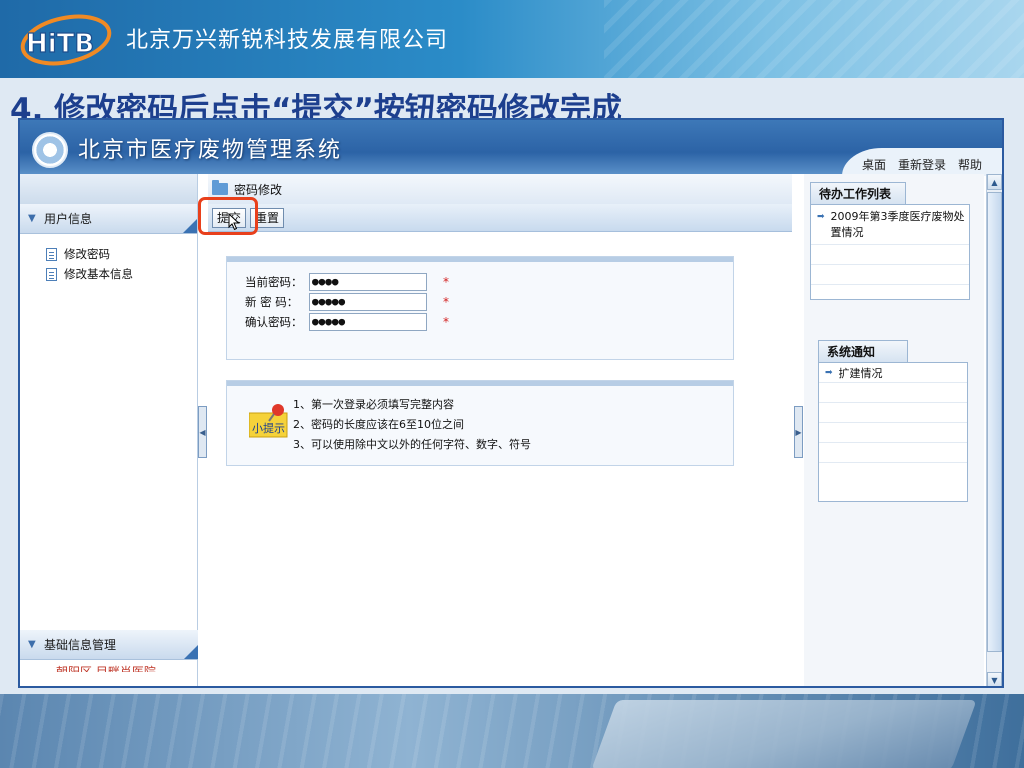 This screenshot has width=1024, height=768. I want to click on sidebar-section-label: 基础信息管理, so click(80, 645).